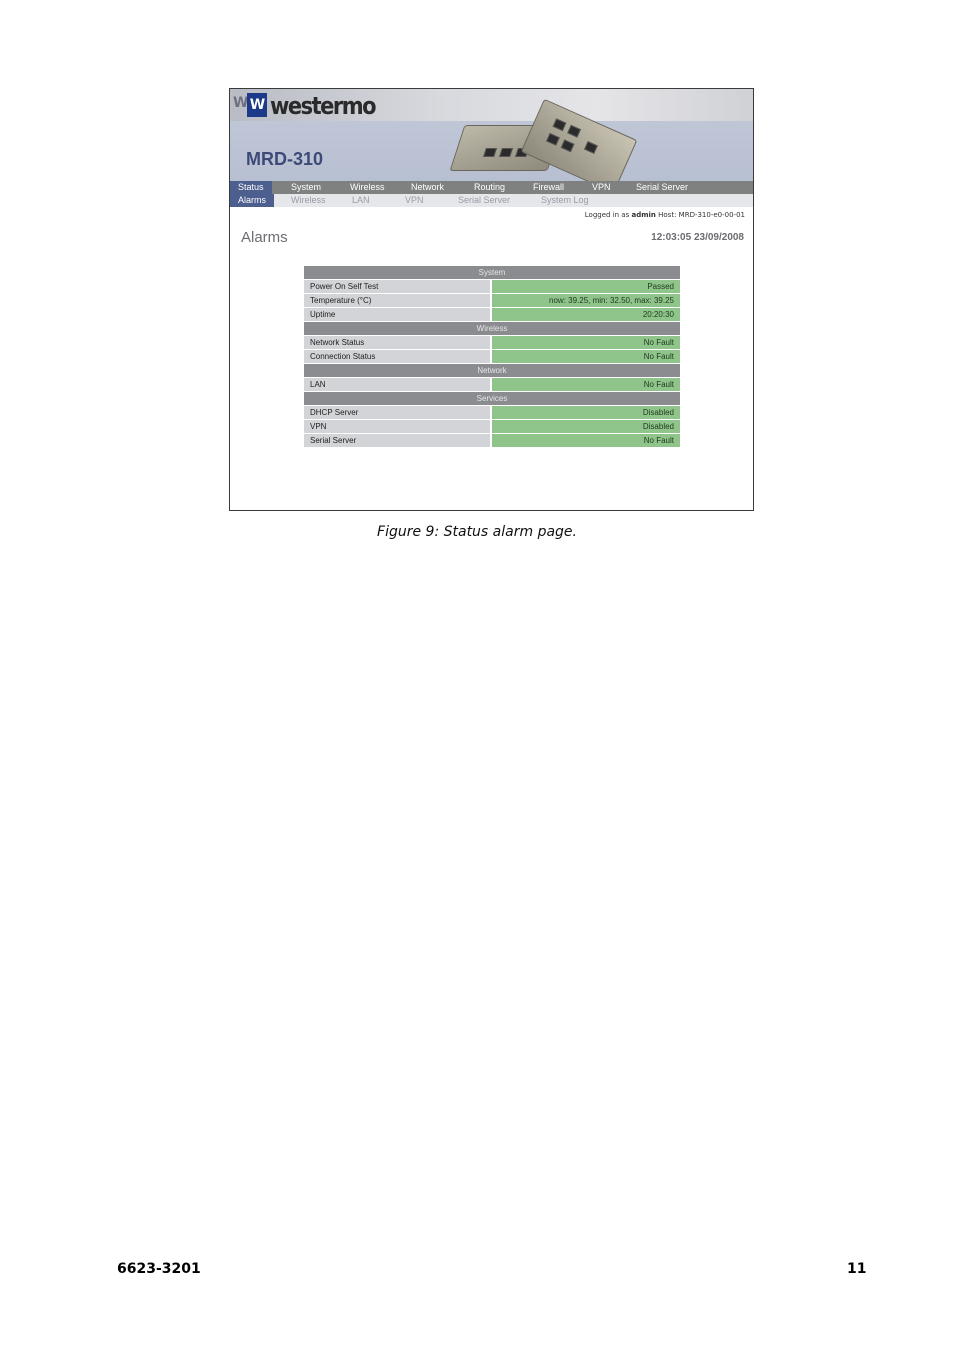 This screenshot has width=954, height=1354. I want to click on section-header-row: Network, so click(492, 370).